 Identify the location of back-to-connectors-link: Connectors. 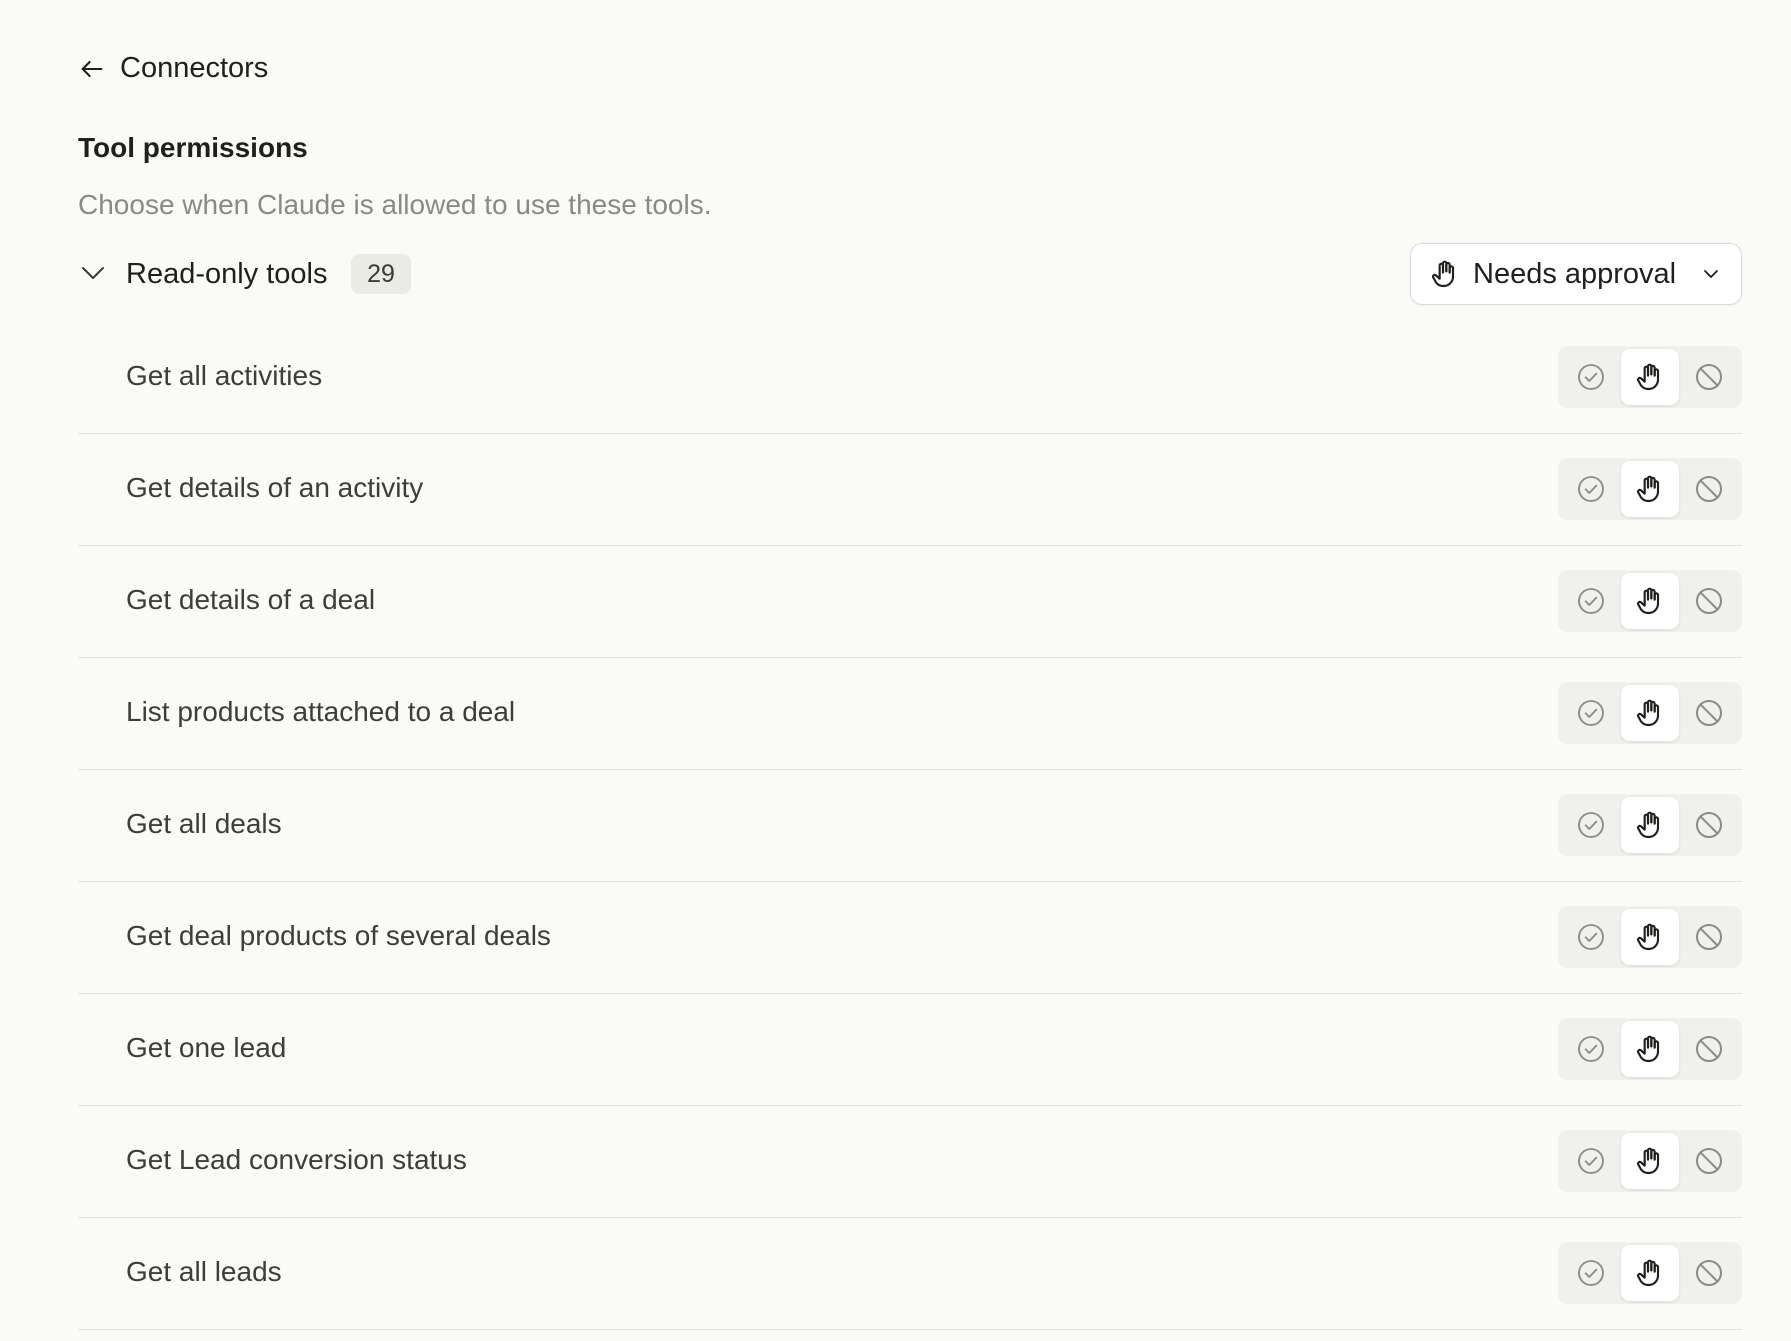
(173, 68).